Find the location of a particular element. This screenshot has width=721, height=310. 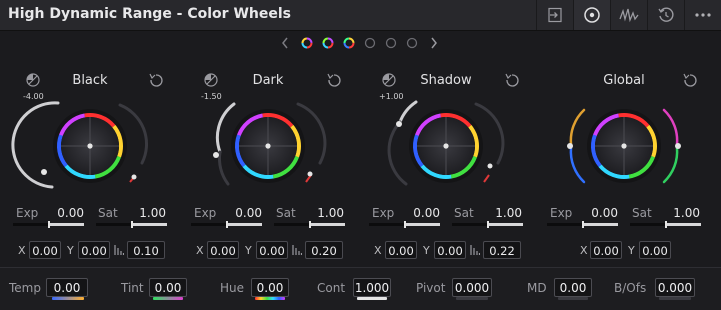

exp-label: Exp is located at coordinates (205, 213).